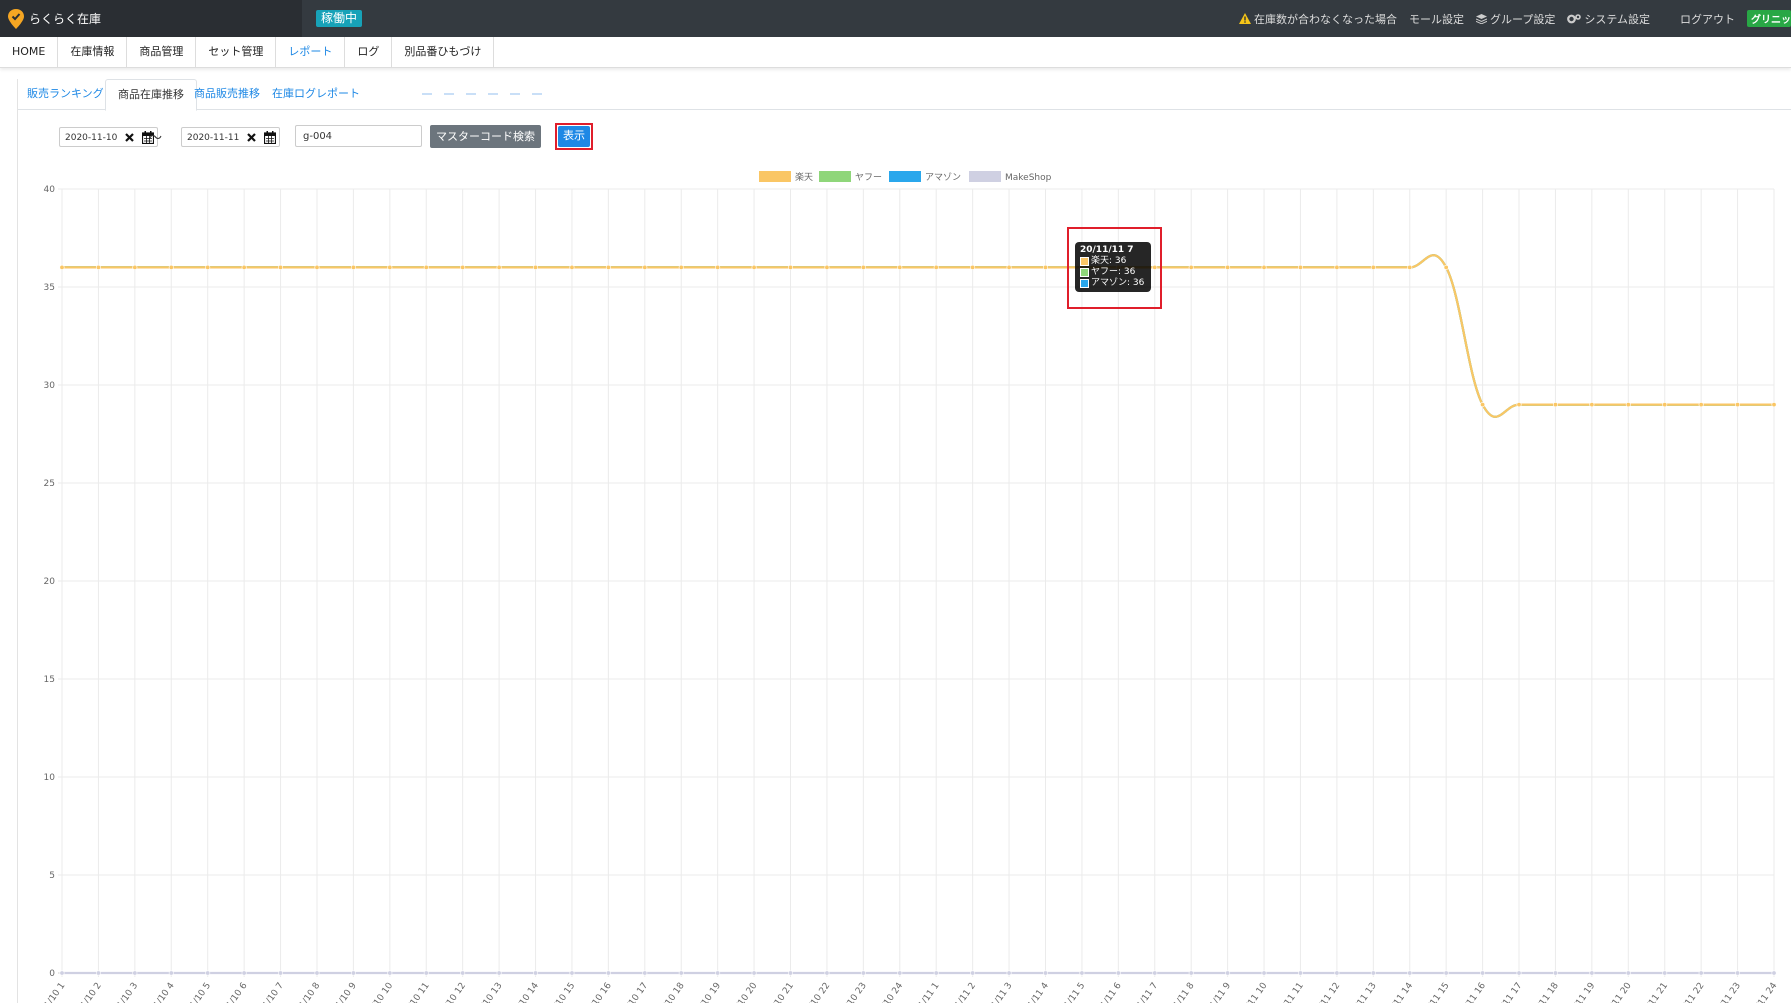 The image size is (1791, 1003). Describe the element at coordinates (308, 992) in the screenshot. I see `x-tick-label: 11/10 8` at that location.